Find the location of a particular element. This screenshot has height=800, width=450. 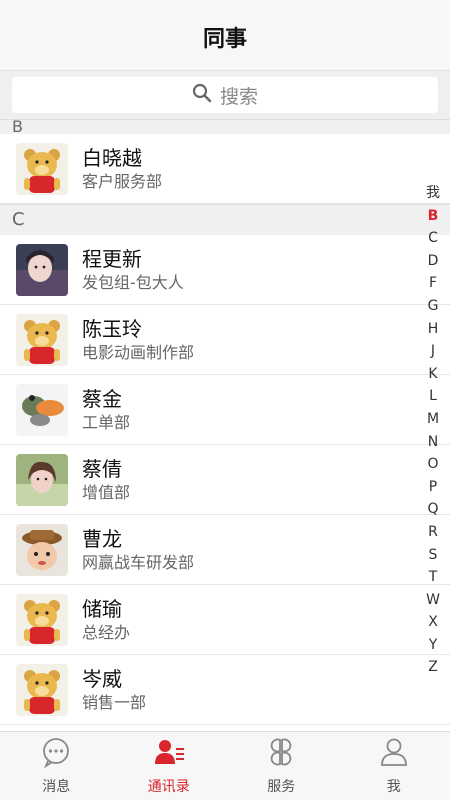

contact-row: 陈玉玲 电影动画制作部 is located at coordinates (225, 340).